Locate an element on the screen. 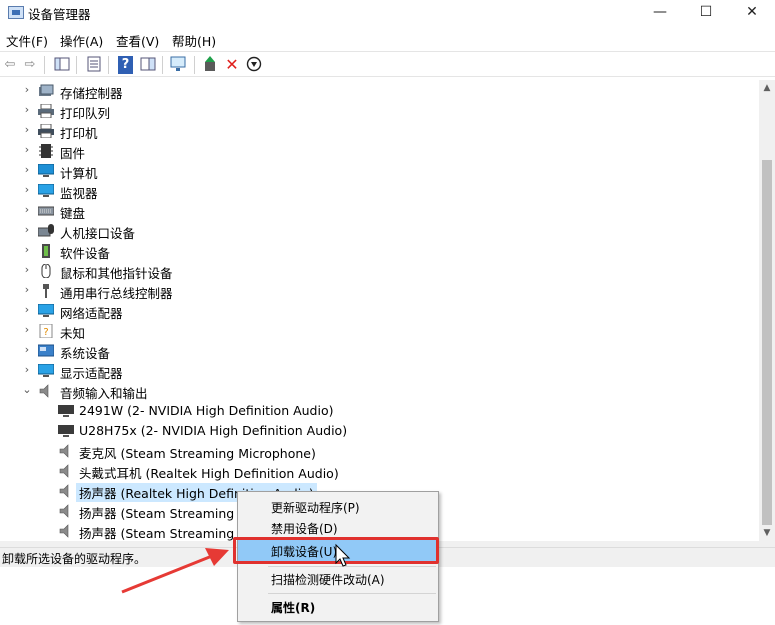 This screenshot has width=775, height=625. download-icon is located at coordinates (254, 65).